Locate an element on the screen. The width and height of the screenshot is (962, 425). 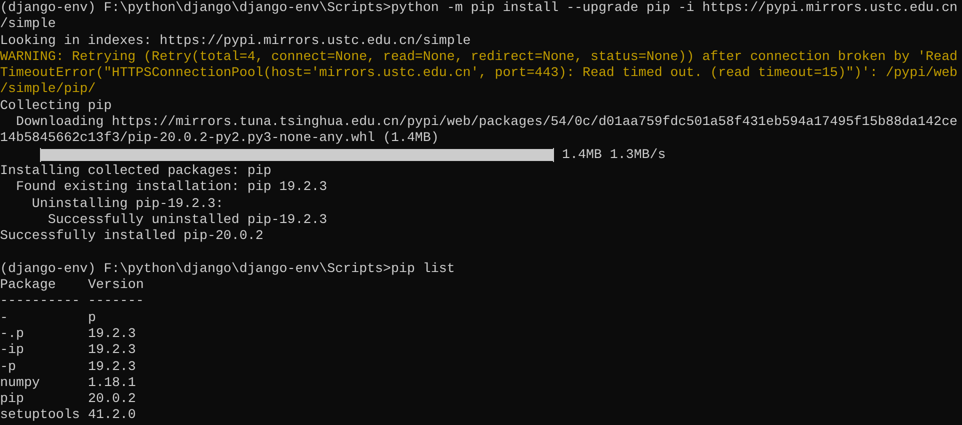
terminal-line: Installing collected packages: pip is located at coordinates (136, 171).